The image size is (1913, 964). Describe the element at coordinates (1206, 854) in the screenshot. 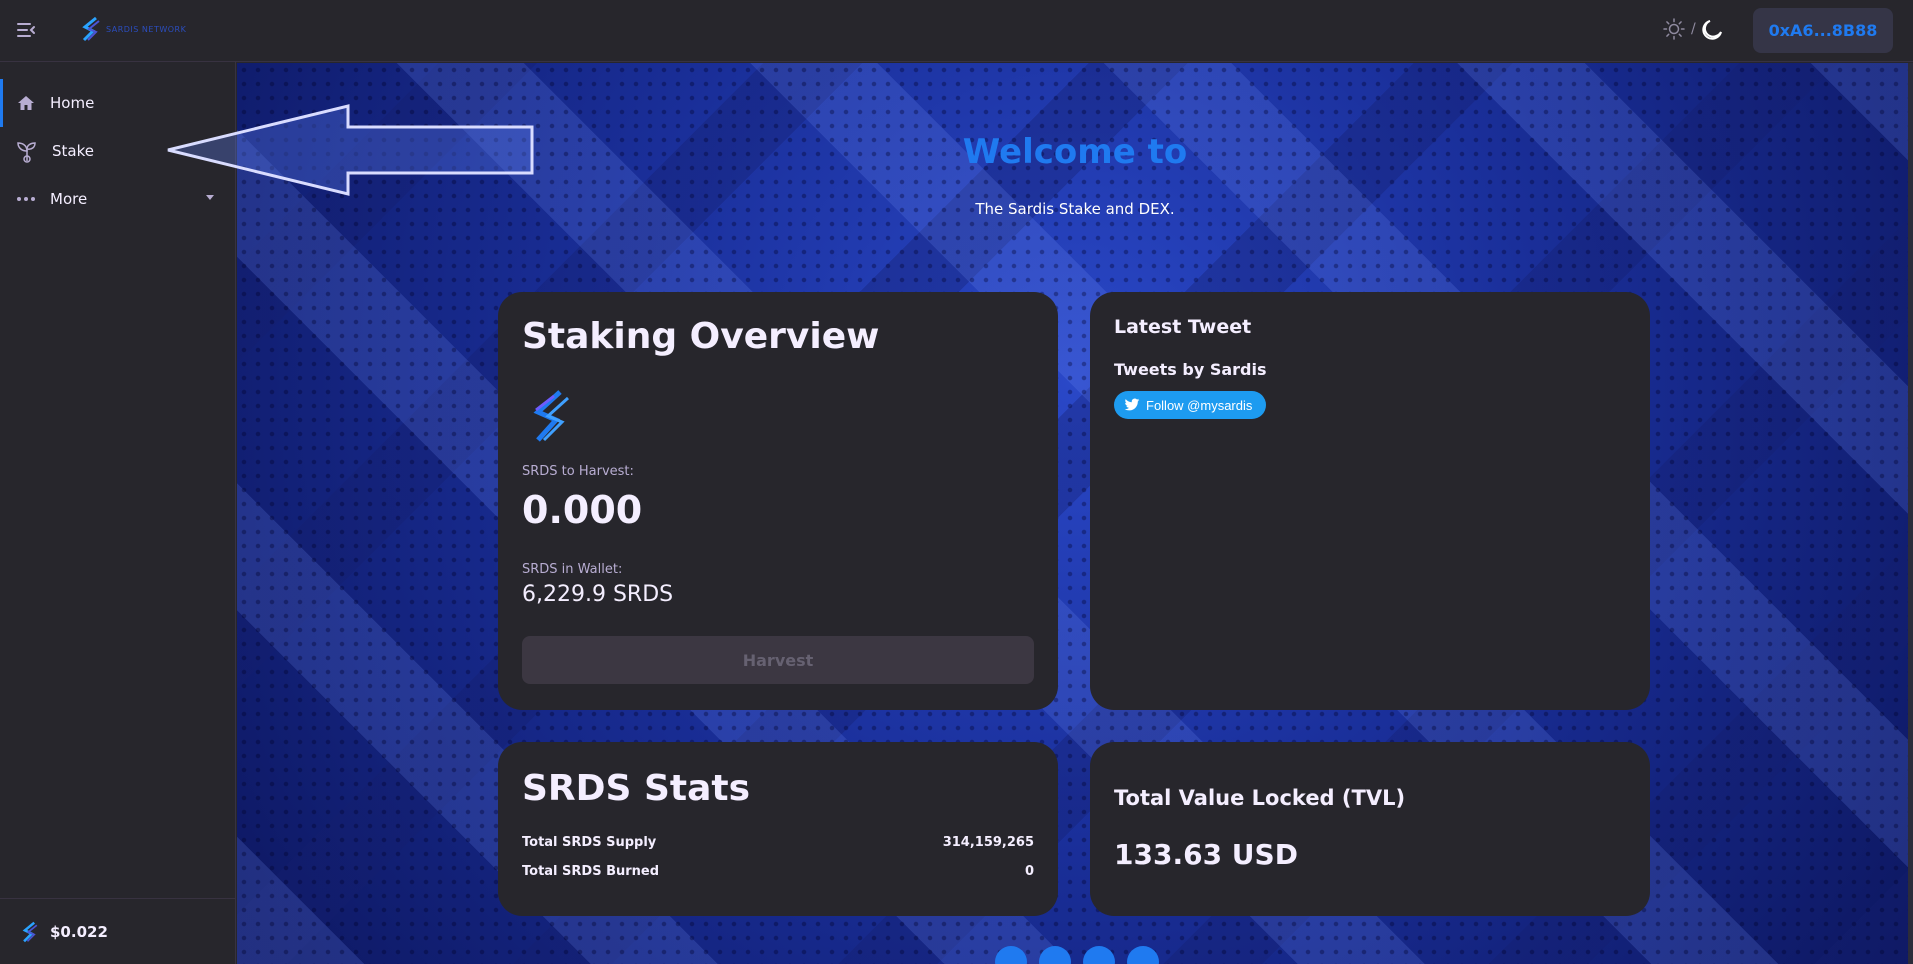

I see `tvl-value: 133.63 USD` at that location.